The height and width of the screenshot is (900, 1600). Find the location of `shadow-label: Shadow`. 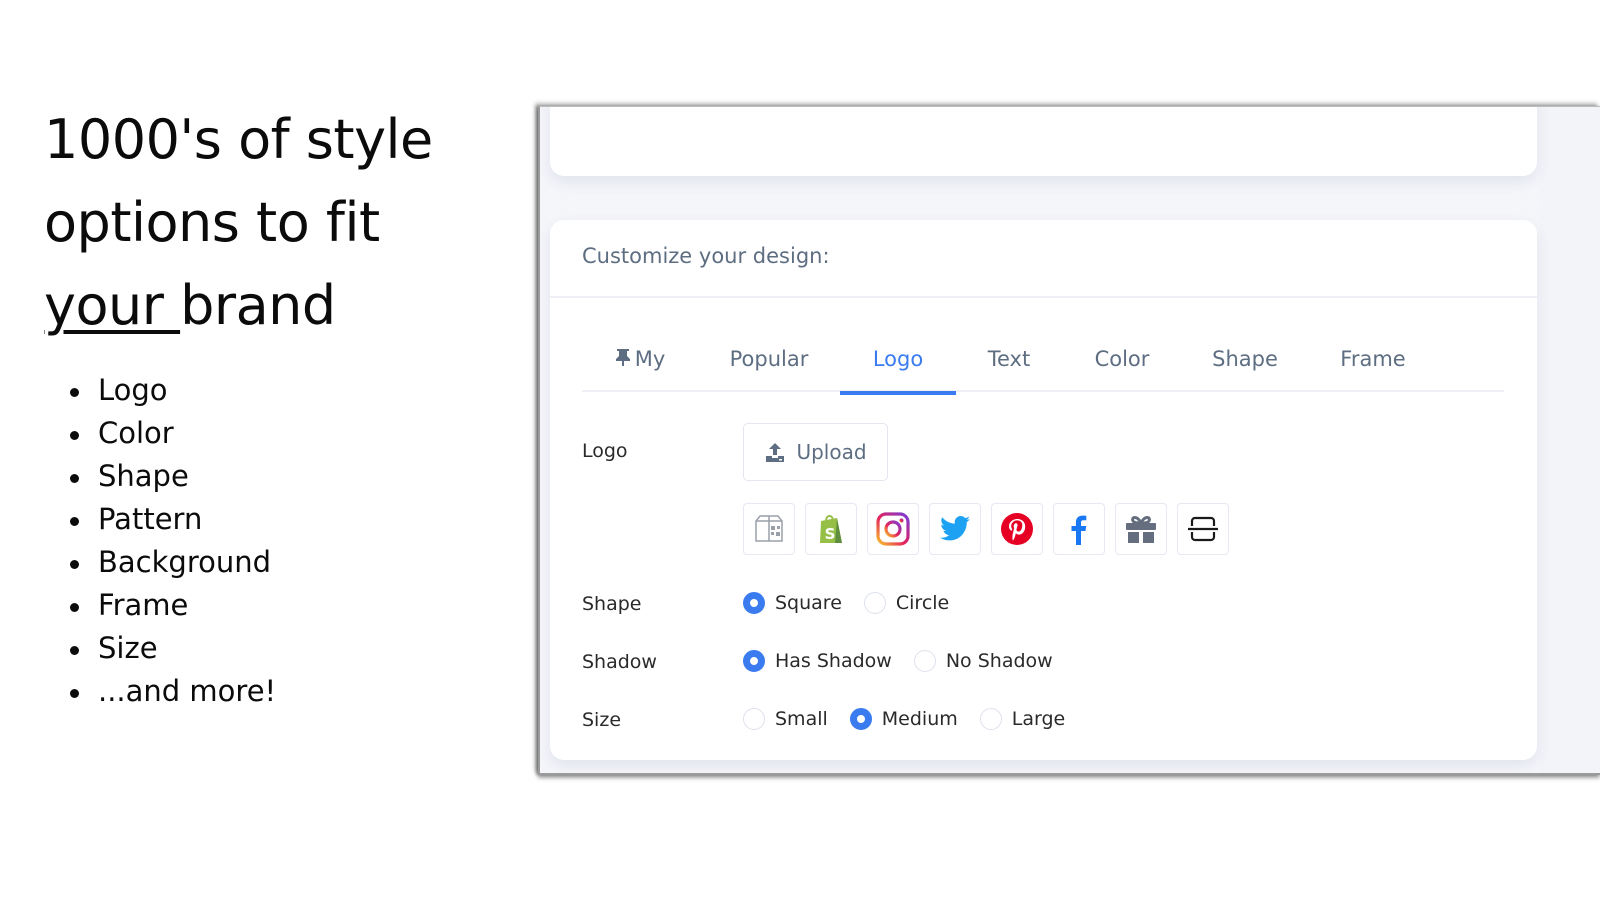

shadow-label: Shadow is located at coordinates (619, 662).